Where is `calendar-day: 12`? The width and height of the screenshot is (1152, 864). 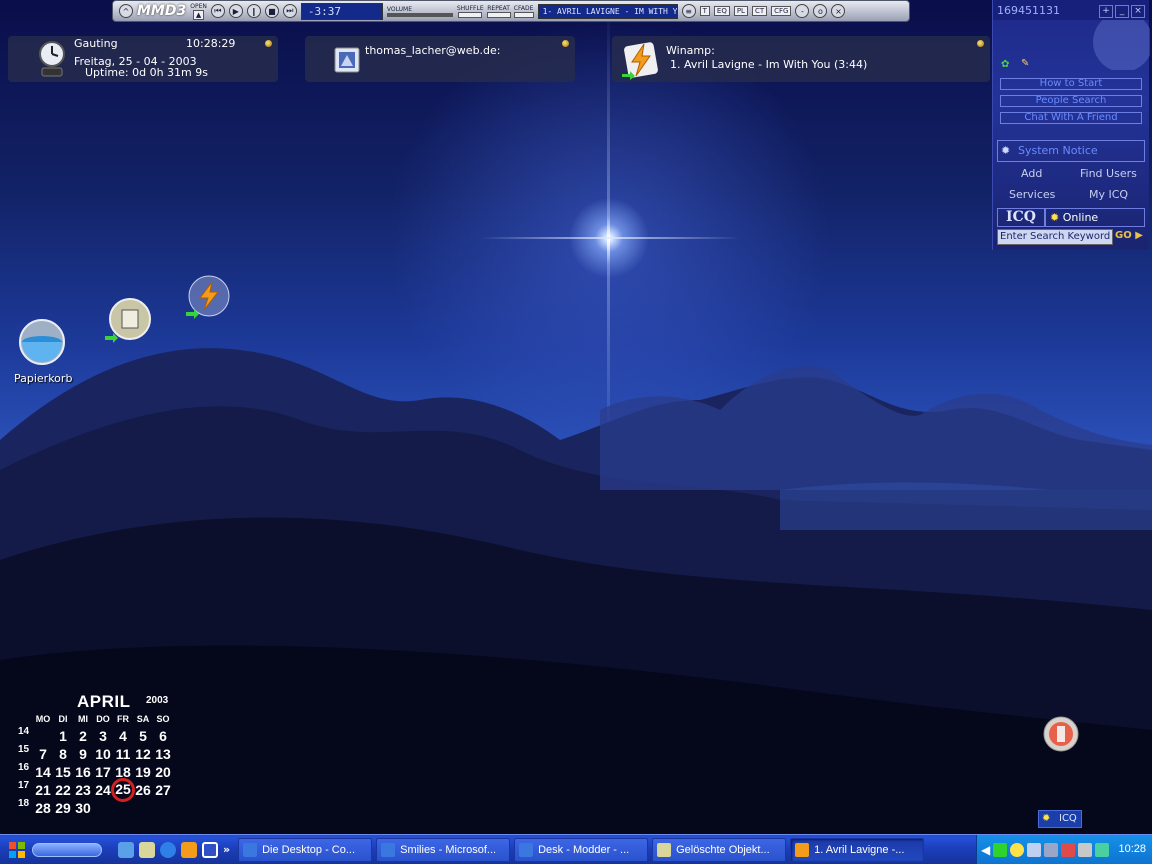 calendar-day: 12 is located at coordinates (143, 754).